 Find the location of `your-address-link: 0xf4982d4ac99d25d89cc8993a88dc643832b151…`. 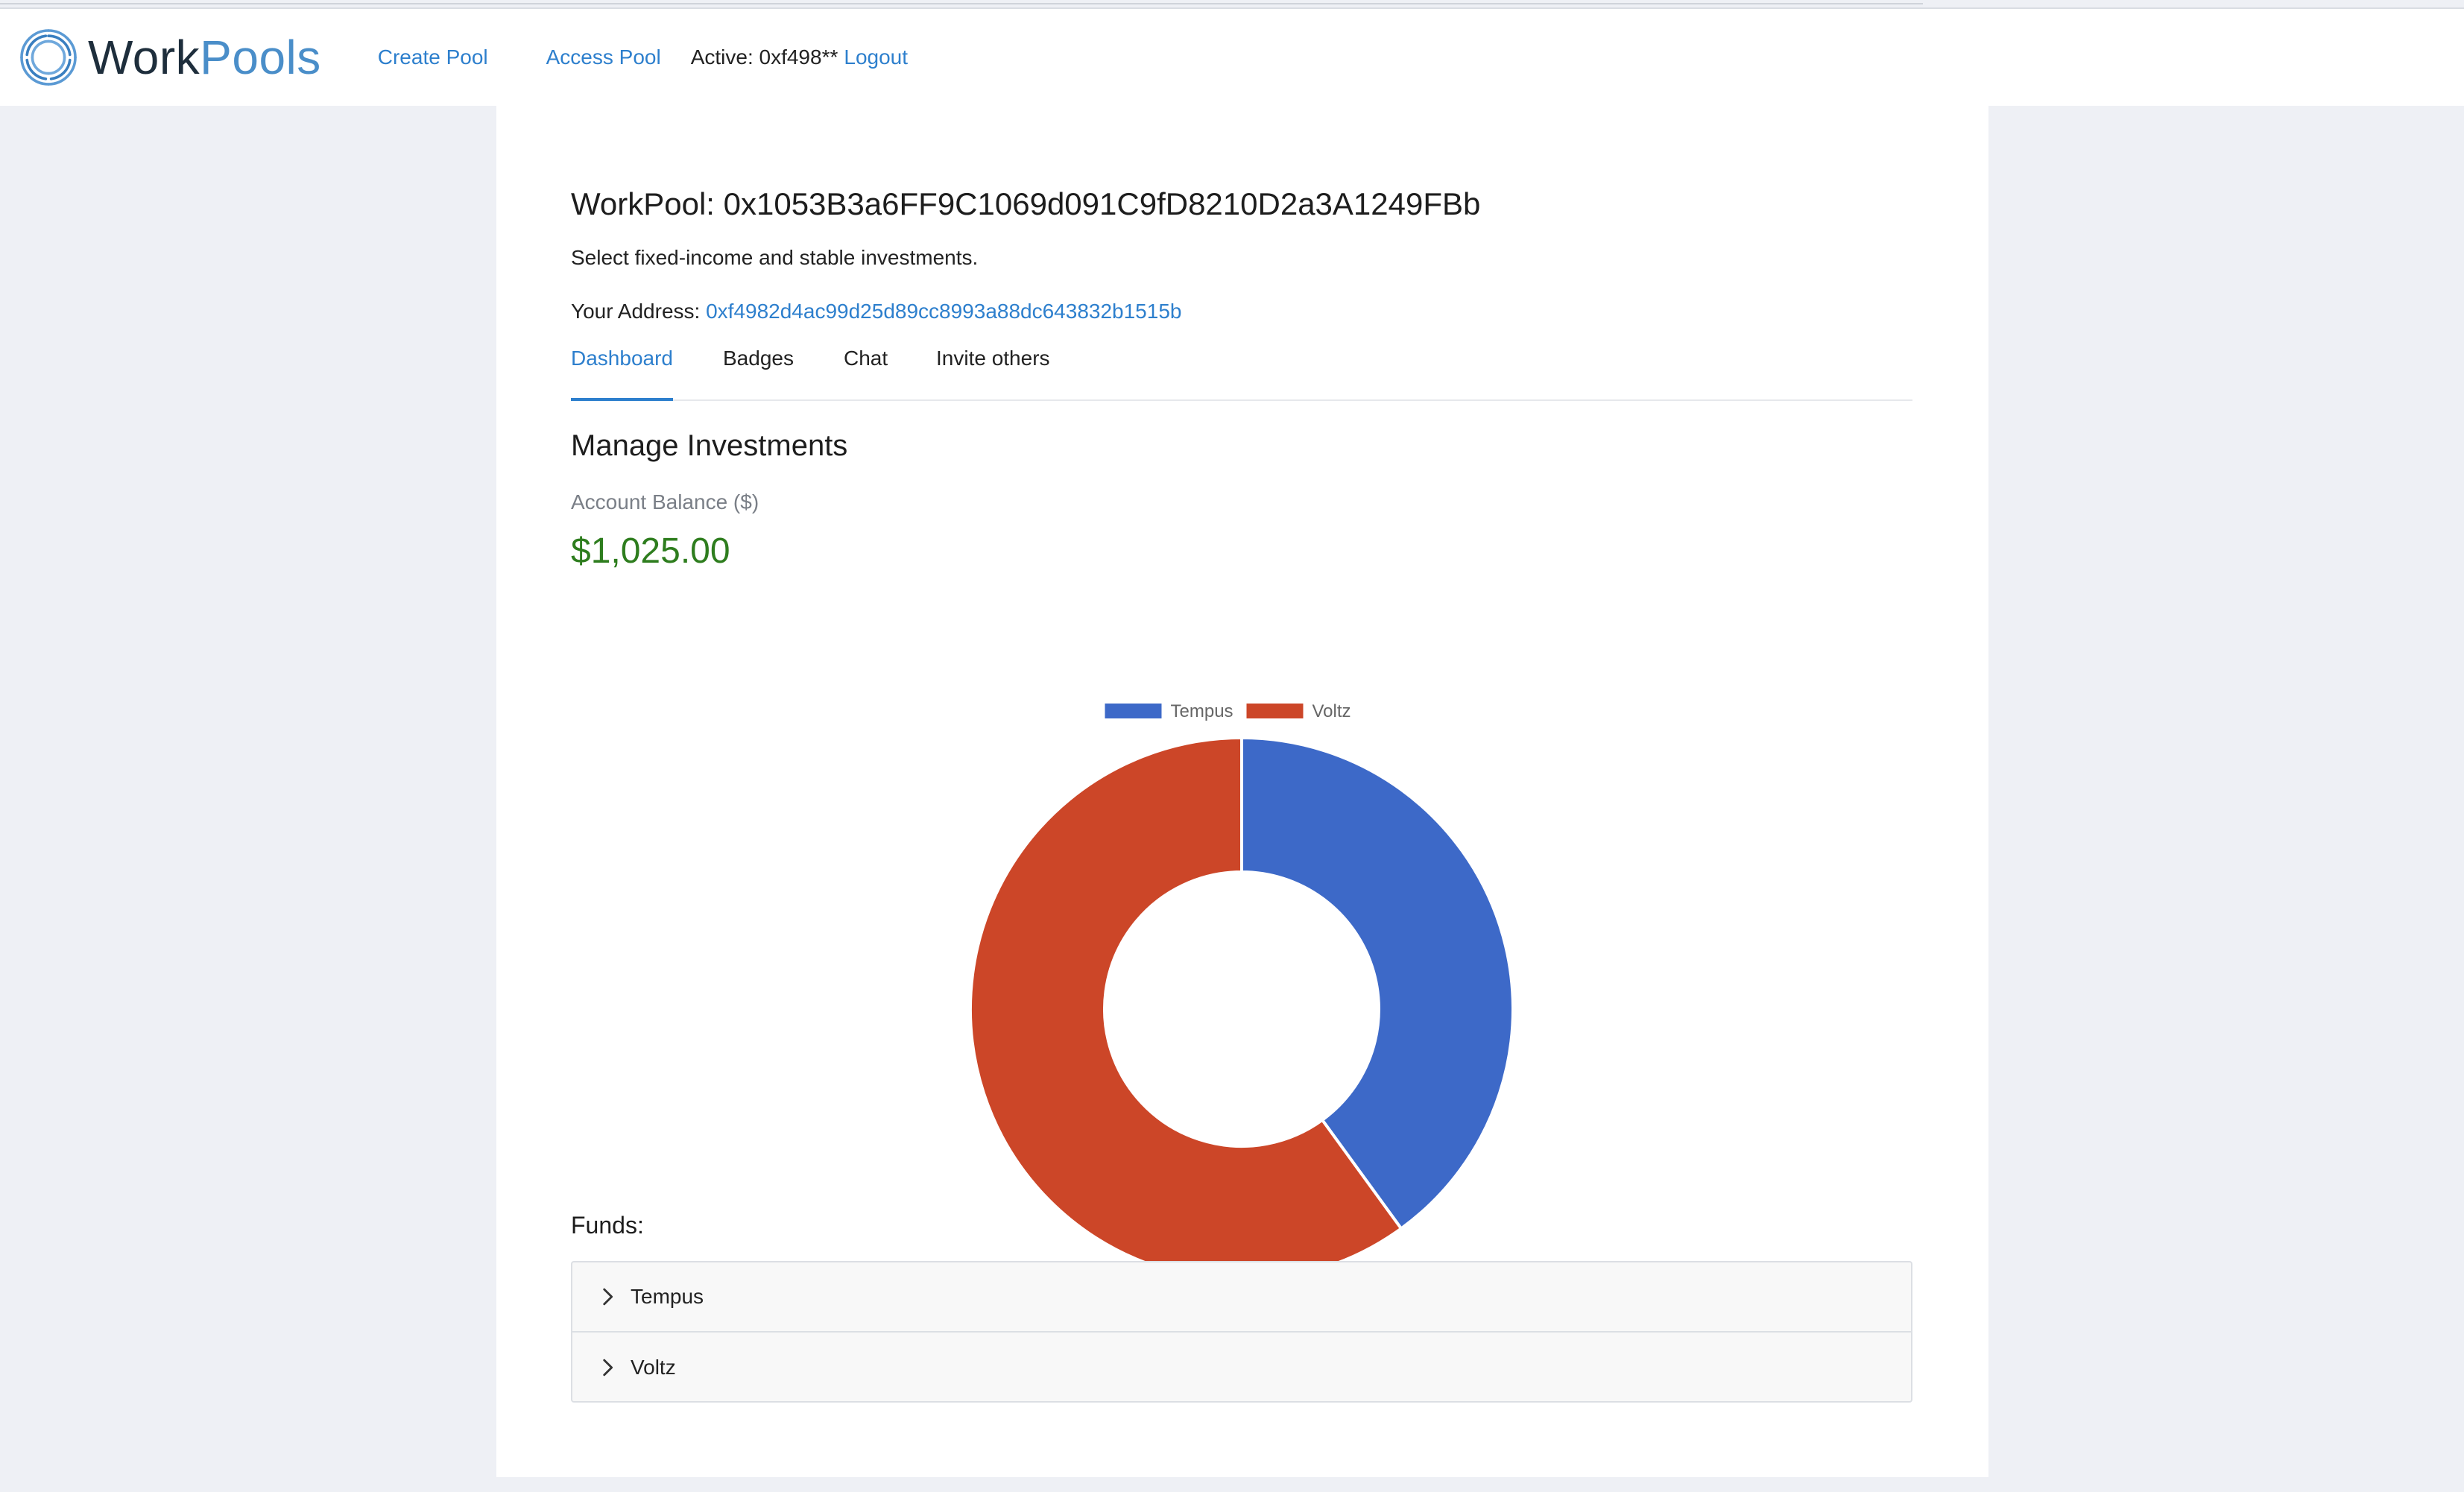

your-address-link: 0xf4982d4ac99d25d89cc8993a88dc643832b151… is located at coordinates (943, 311).